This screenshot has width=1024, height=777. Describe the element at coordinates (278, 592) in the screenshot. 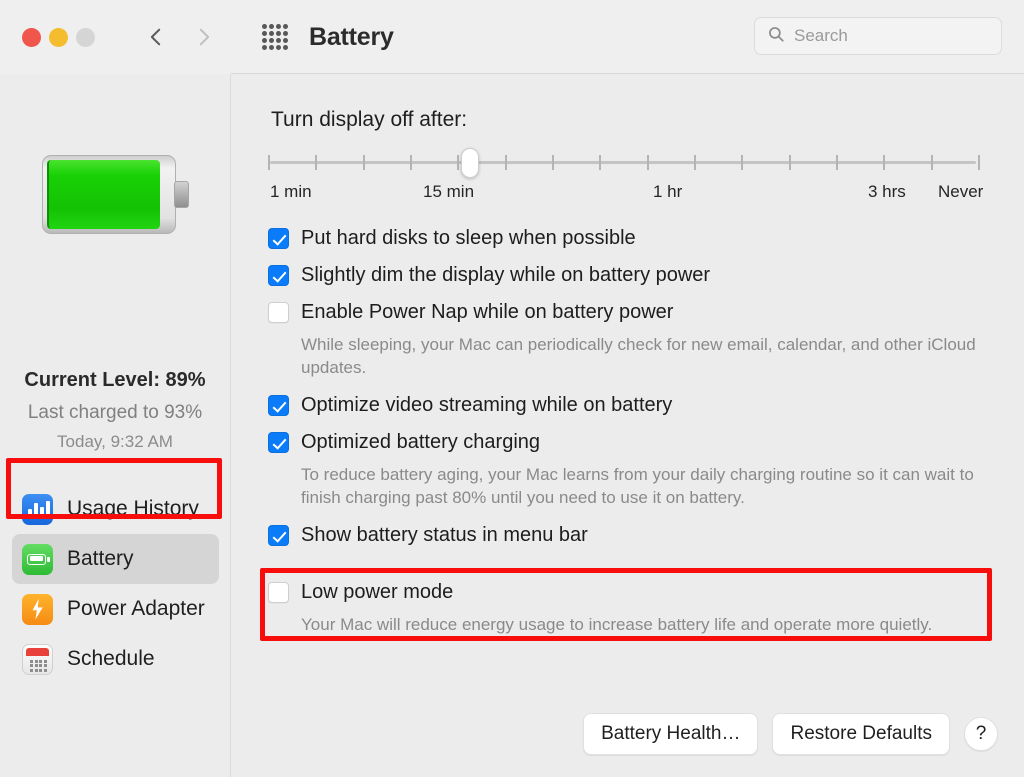

I see `checkbox-low-power-mode` at that location.